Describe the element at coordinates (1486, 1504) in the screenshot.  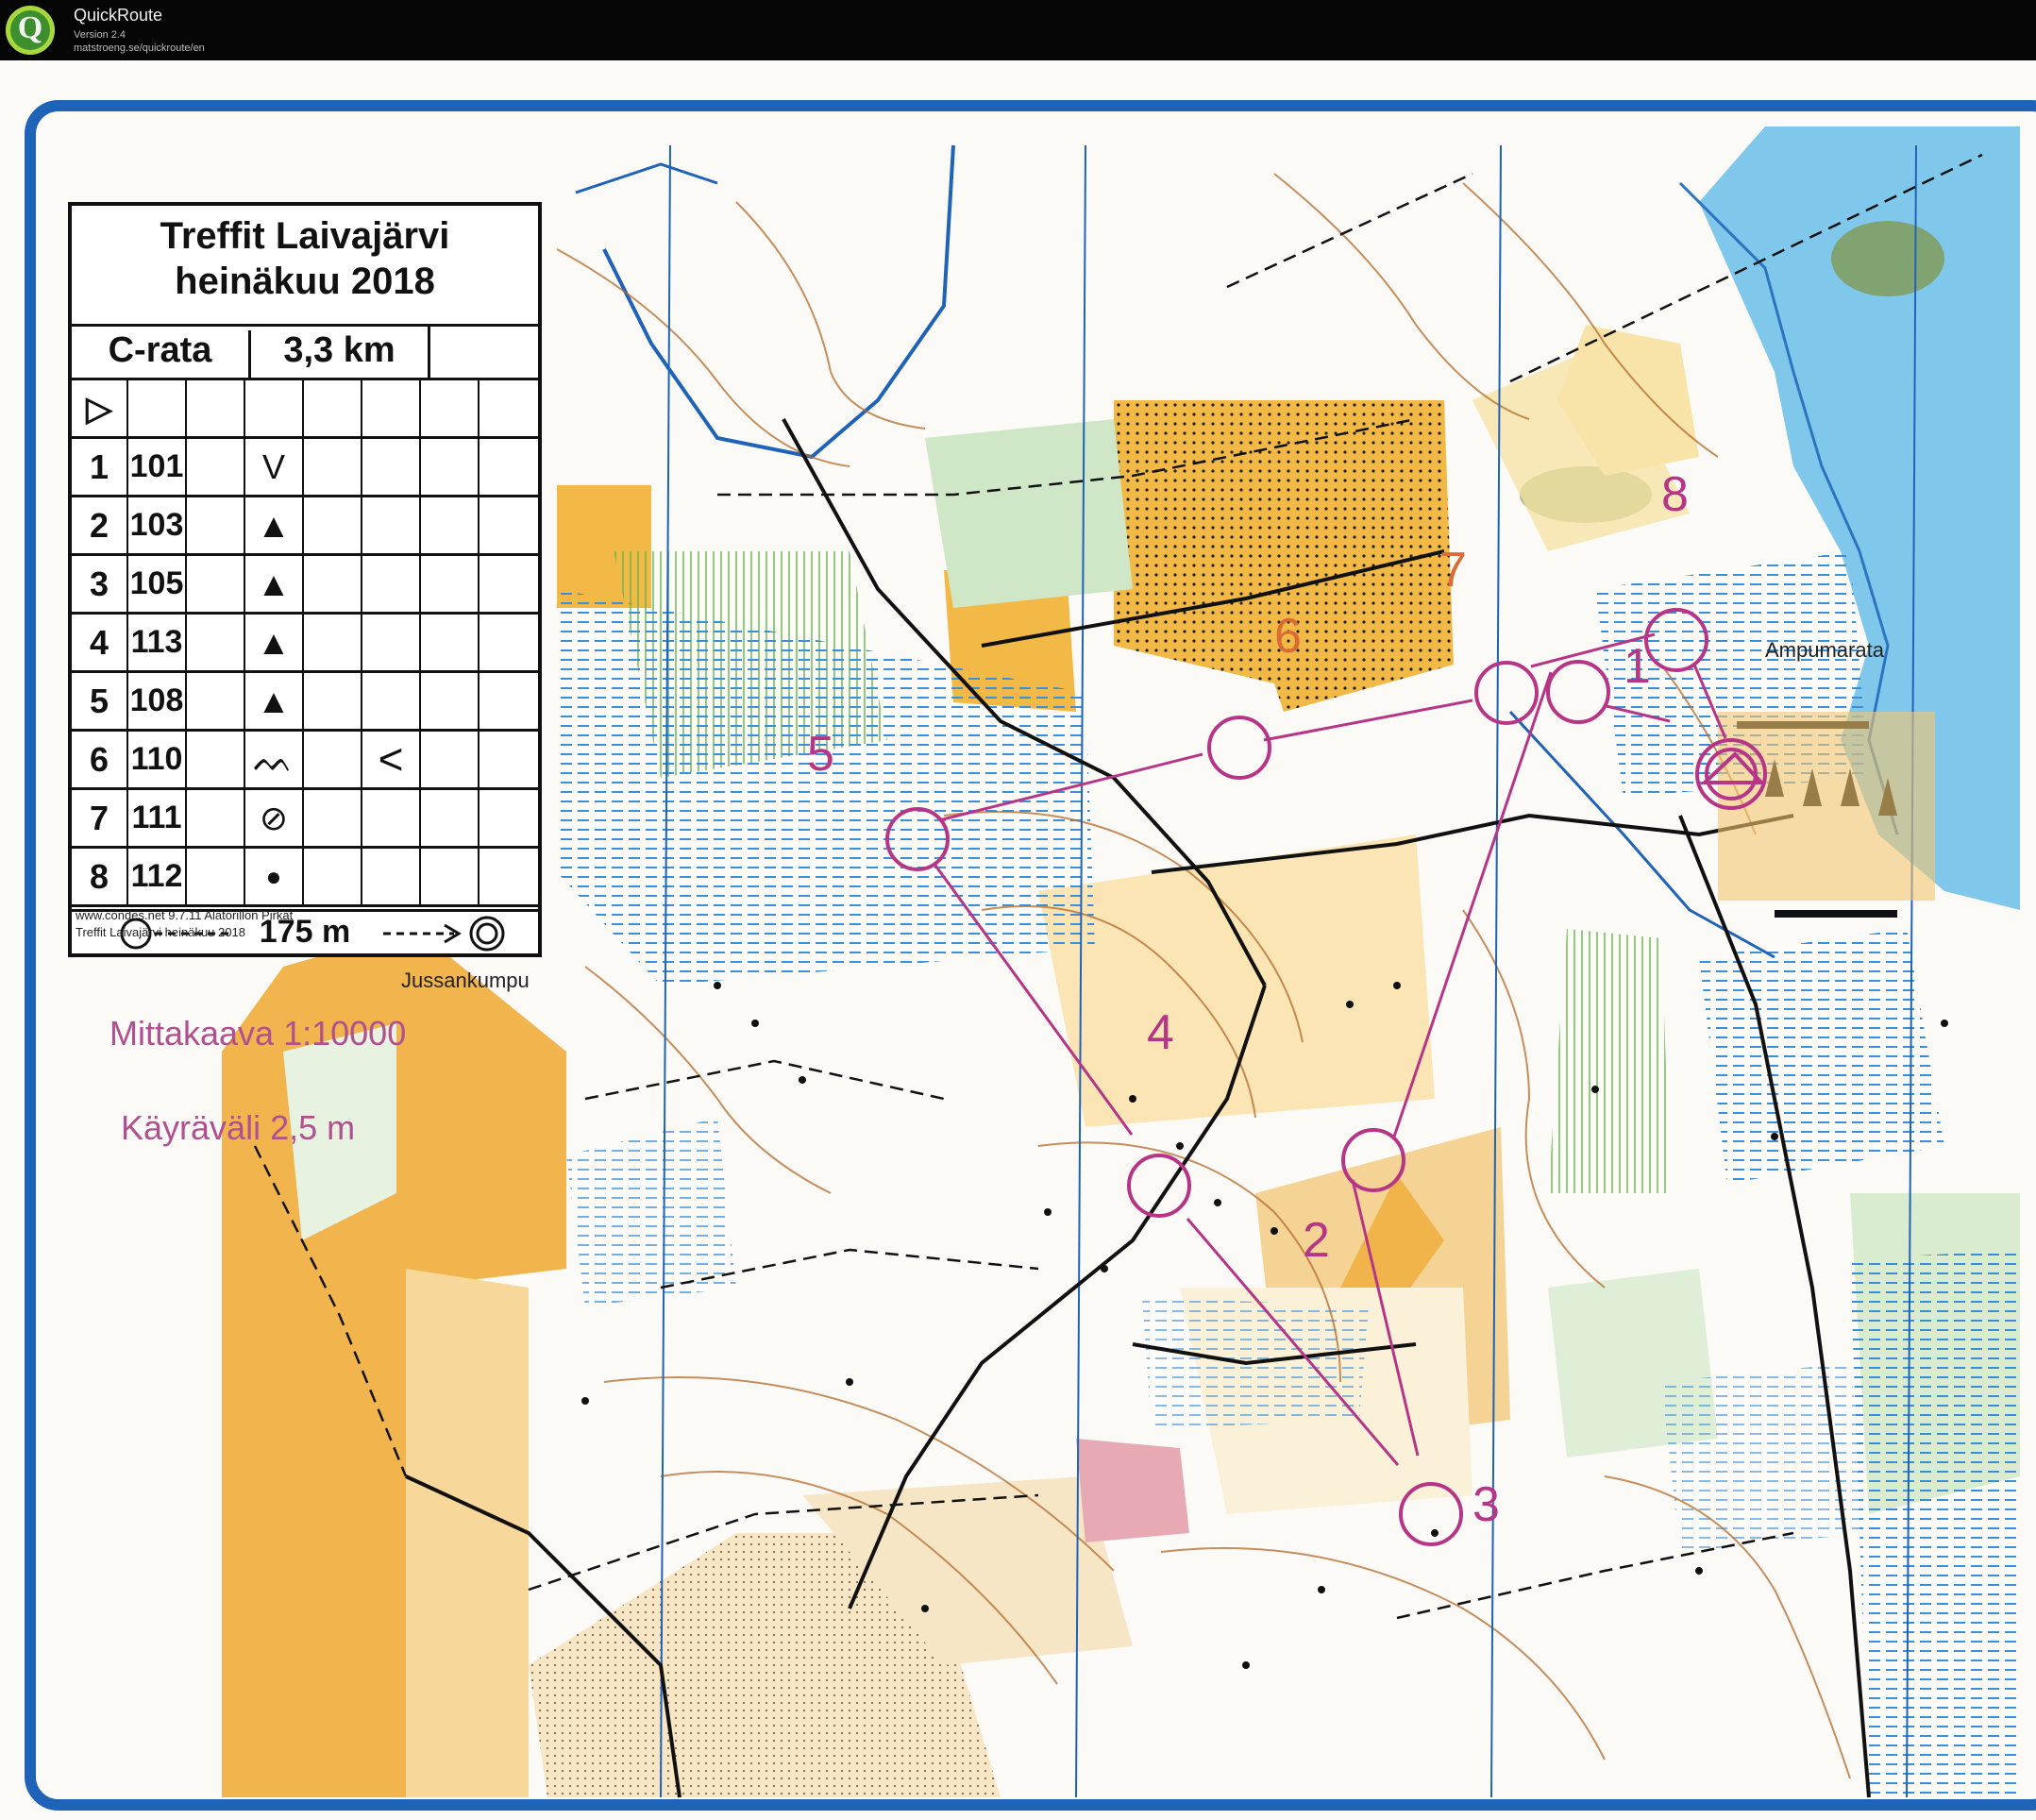
I see `control-number-3: 3` at that location.